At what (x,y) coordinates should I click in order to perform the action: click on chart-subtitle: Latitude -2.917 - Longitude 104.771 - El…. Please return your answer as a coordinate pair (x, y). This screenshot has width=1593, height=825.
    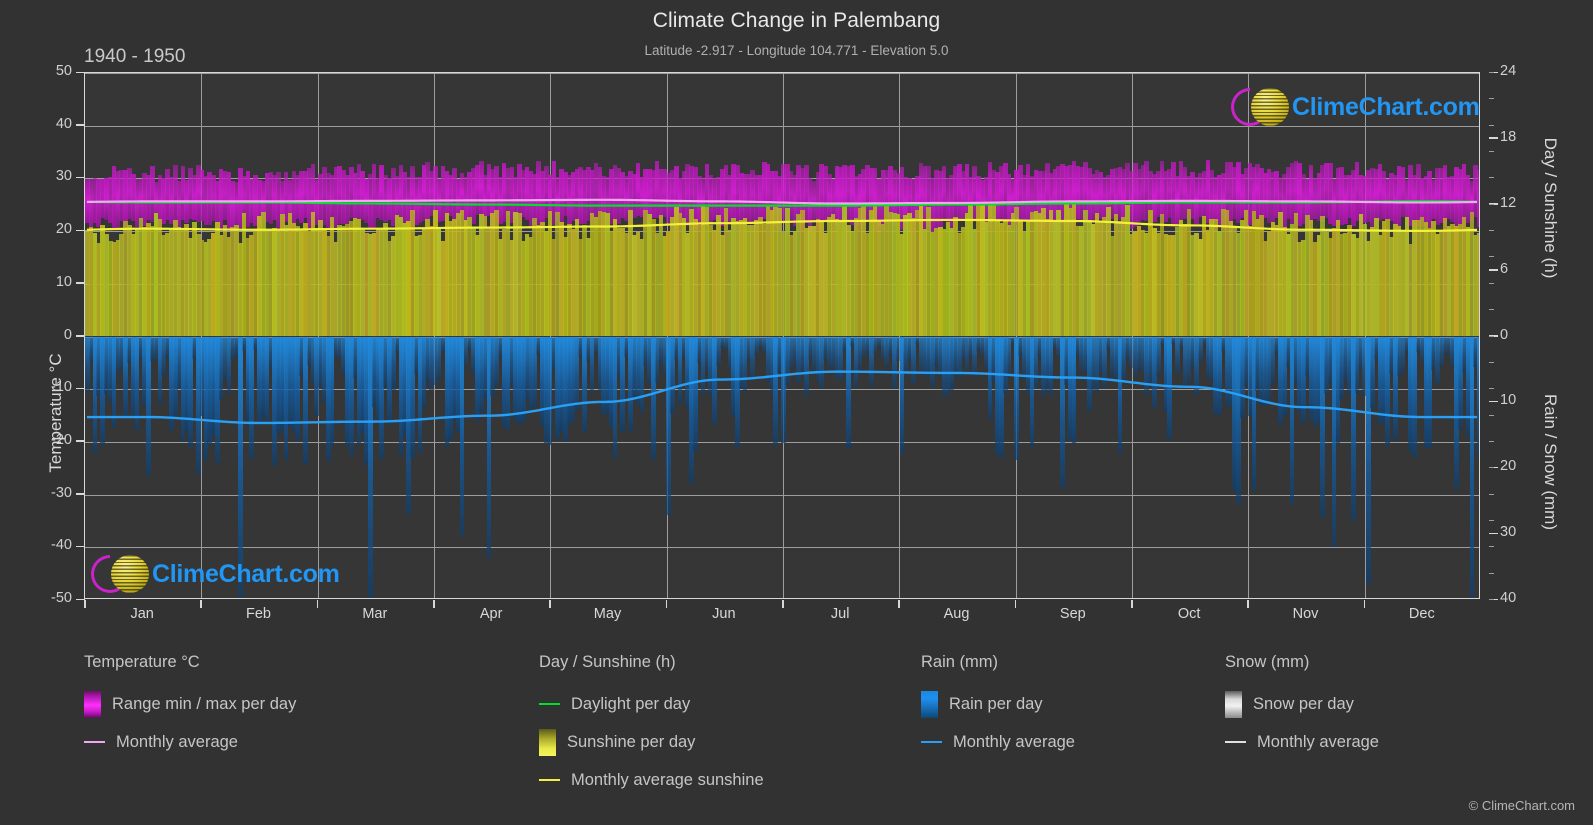
    Looking at the image, I should click on (796, 50).